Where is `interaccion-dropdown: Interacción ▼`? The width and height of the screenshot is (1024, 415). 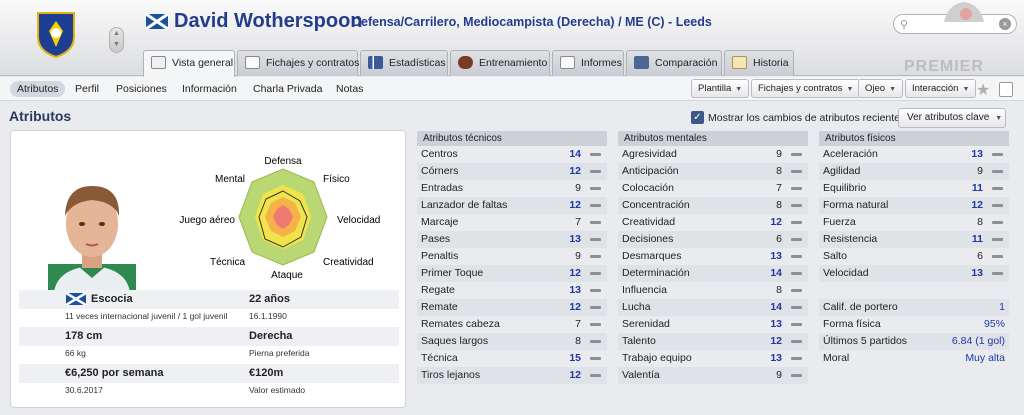
interaccion-dropdown: Interacción ▼ is located at coordinates (941, 88).